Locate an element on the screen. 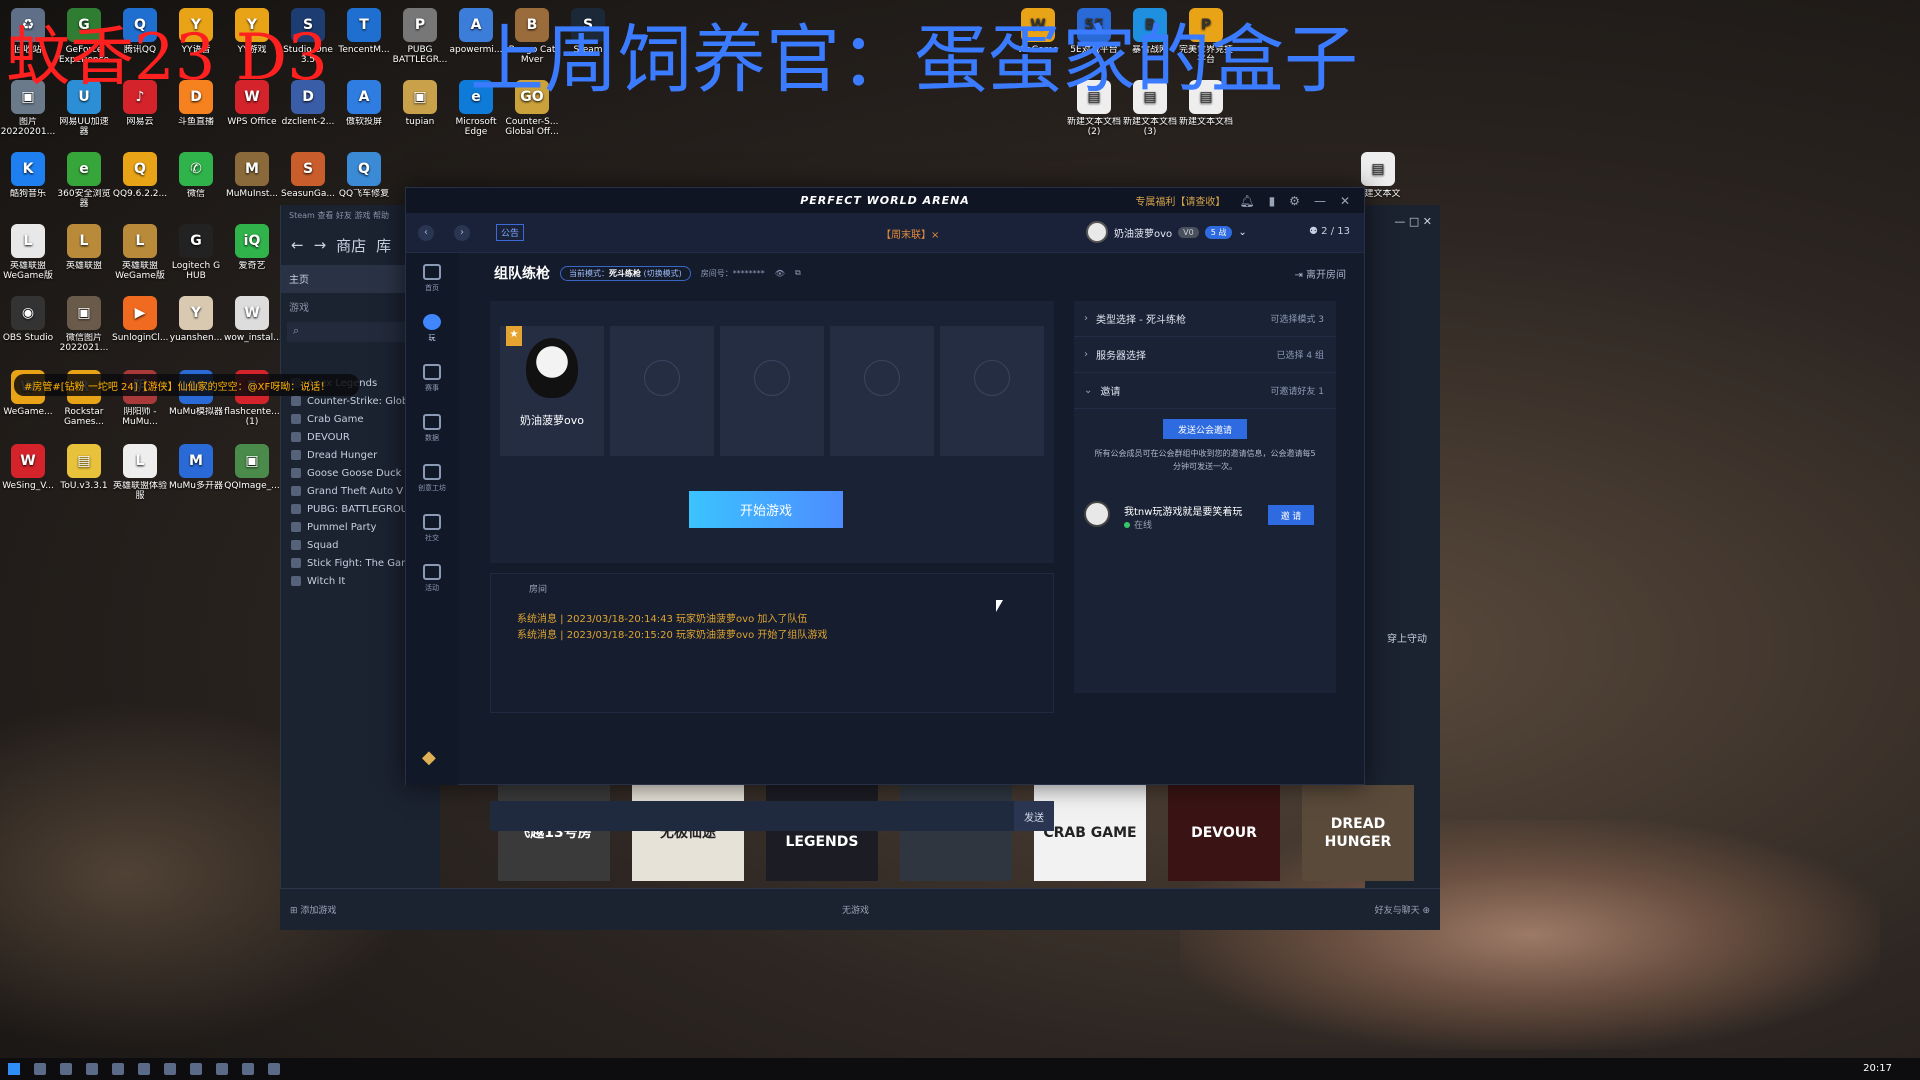 Image resolution: width=1920 pixels, height=1080 pixels. desktop-icon: ◉ OBS Studio is located at coordinates (28, 319).